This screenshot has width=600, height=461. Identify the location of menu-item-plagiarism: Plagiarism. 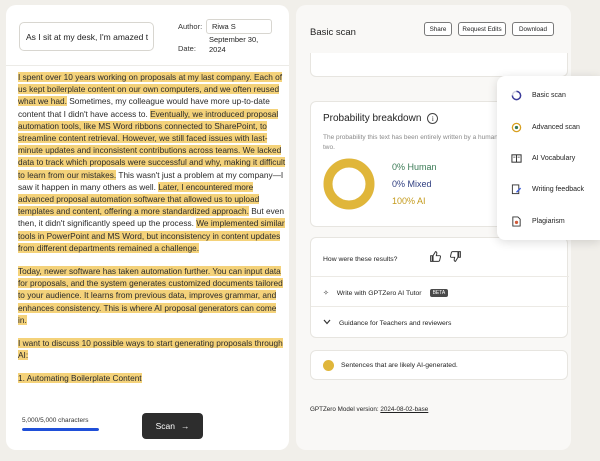
(551, 221).